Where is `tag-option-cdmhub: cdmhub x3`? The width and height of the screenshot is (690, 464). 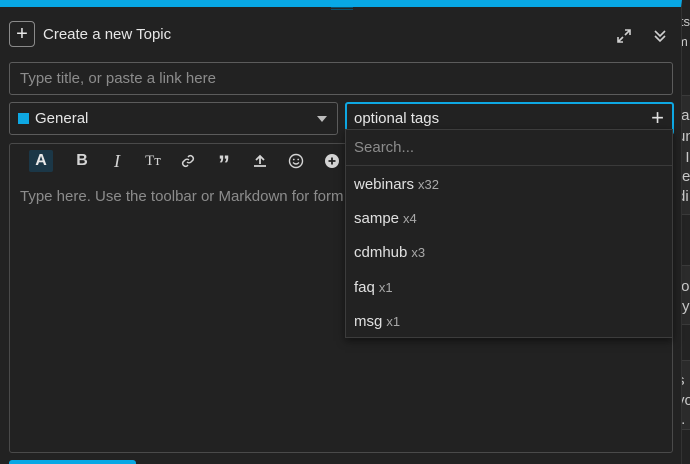 tag-option-cdmhub: cdmhub x3 is located at coordinates (389, 252).